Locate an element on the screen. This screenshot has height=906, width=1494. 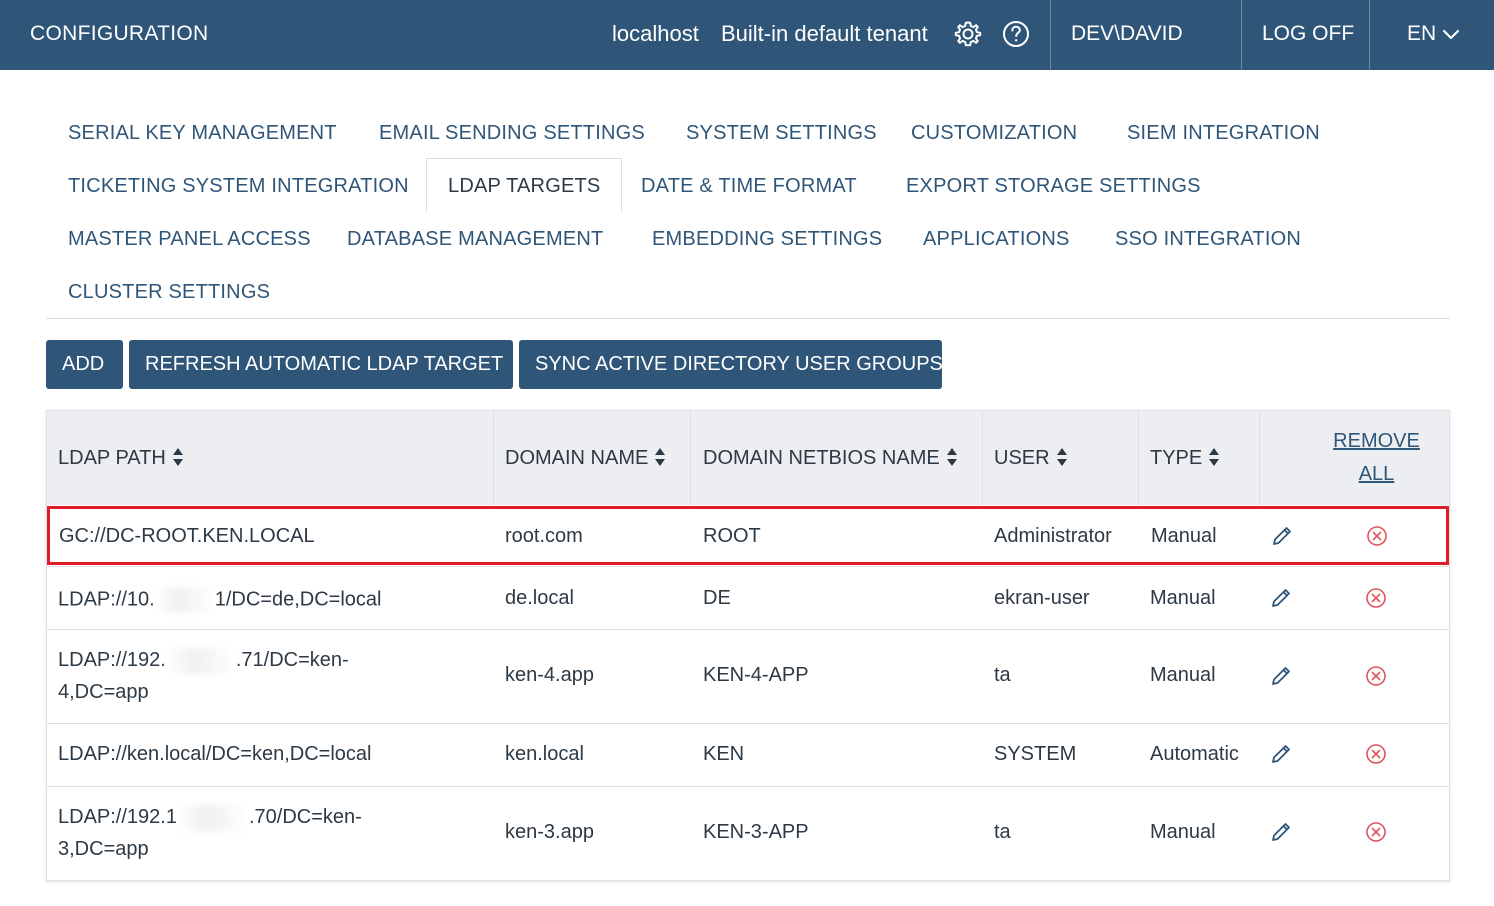
tab-customization: CUSTOMIZATION is located at coordinates (994, 133).